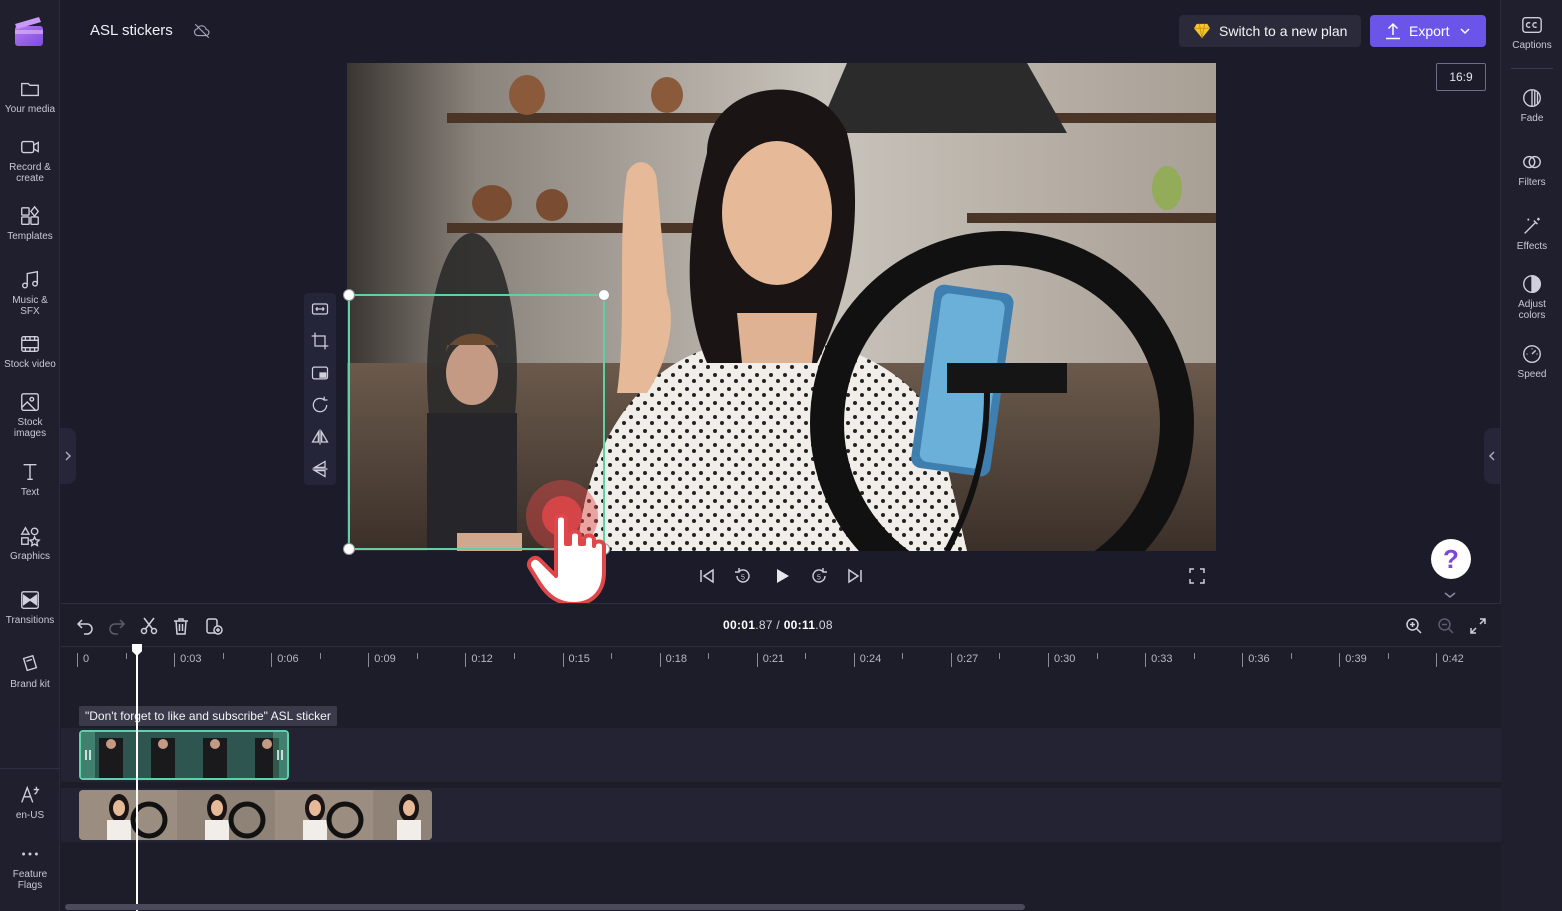 This screenshot has width=1562, height=911. Describe the element at coordinates (30, 402) in the screenshot. I see `image-icon` at that location.